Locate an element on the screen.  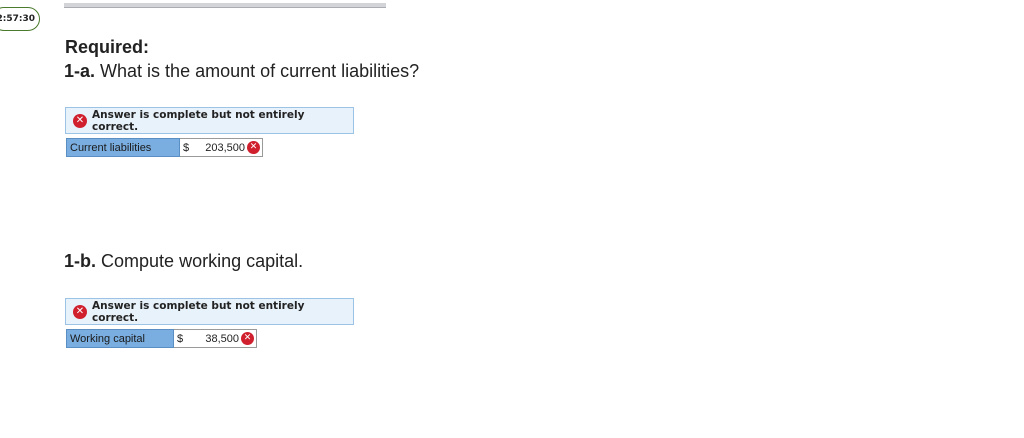
required-heading: Required: is located at coordinates (107, 47).